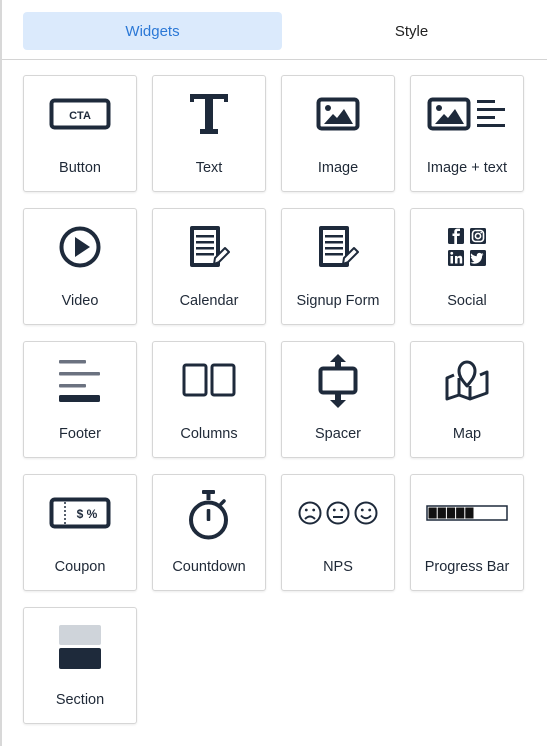 This screenshot has height=746, width=547. Describe the element at coordinates (467, 301) in the screenshot. I see `widget-label: Social` at that location.